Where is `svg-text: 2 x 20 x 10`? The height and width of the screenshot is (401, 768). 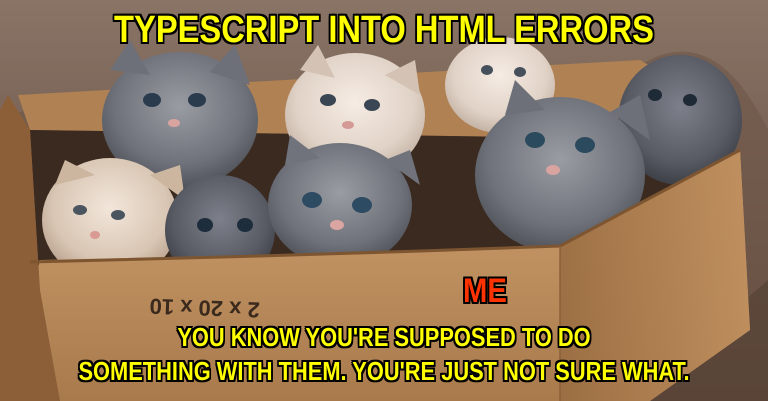
svg-text: 2 x 20 x 10 is located at coordinates (204, 308).